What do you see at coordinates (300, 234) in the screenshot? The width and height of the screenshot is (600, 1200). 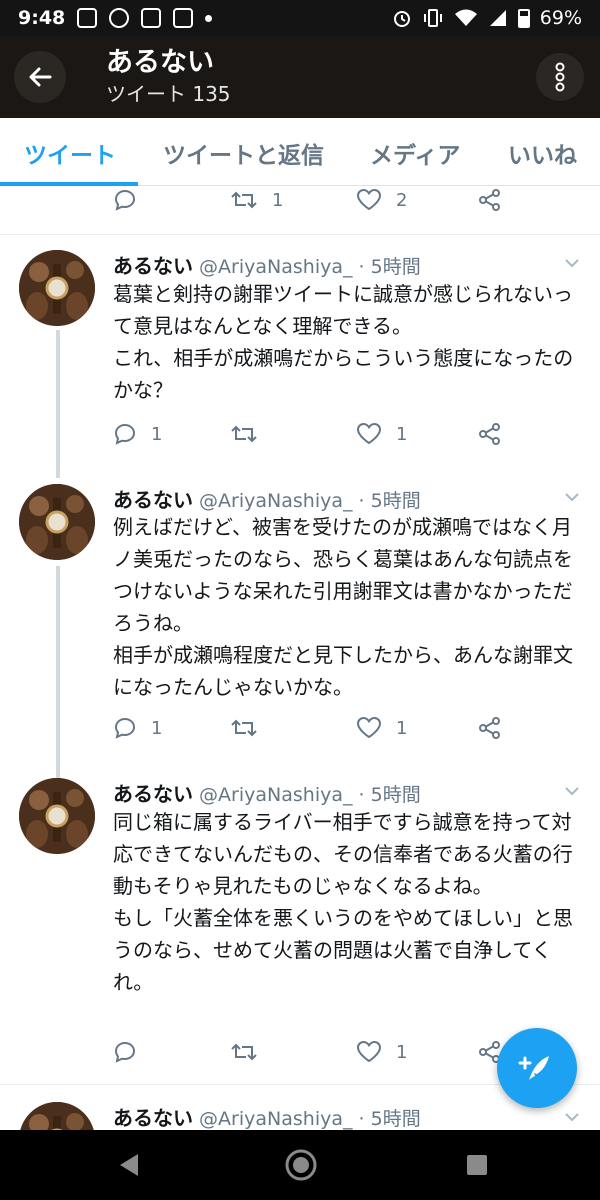 I see `tweet-divider` at bounding box center [300, 234].